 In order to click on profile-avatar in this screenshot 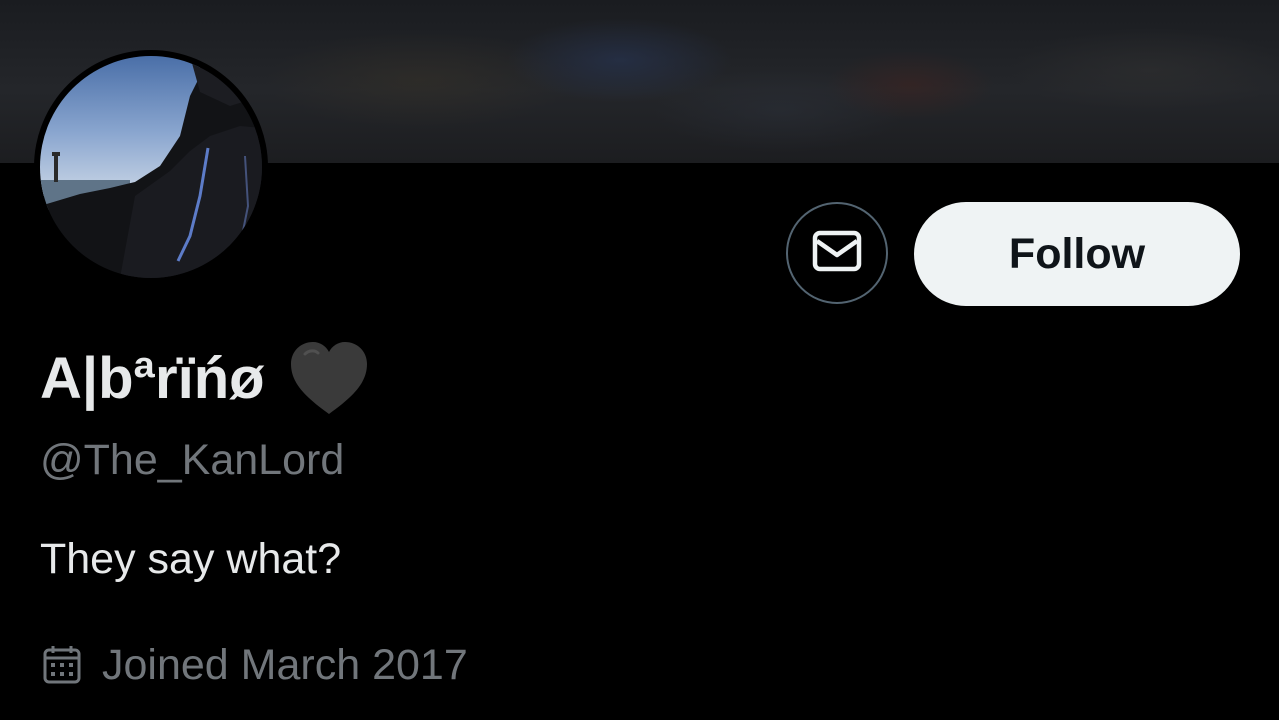, I will do `click(151, 167)`.